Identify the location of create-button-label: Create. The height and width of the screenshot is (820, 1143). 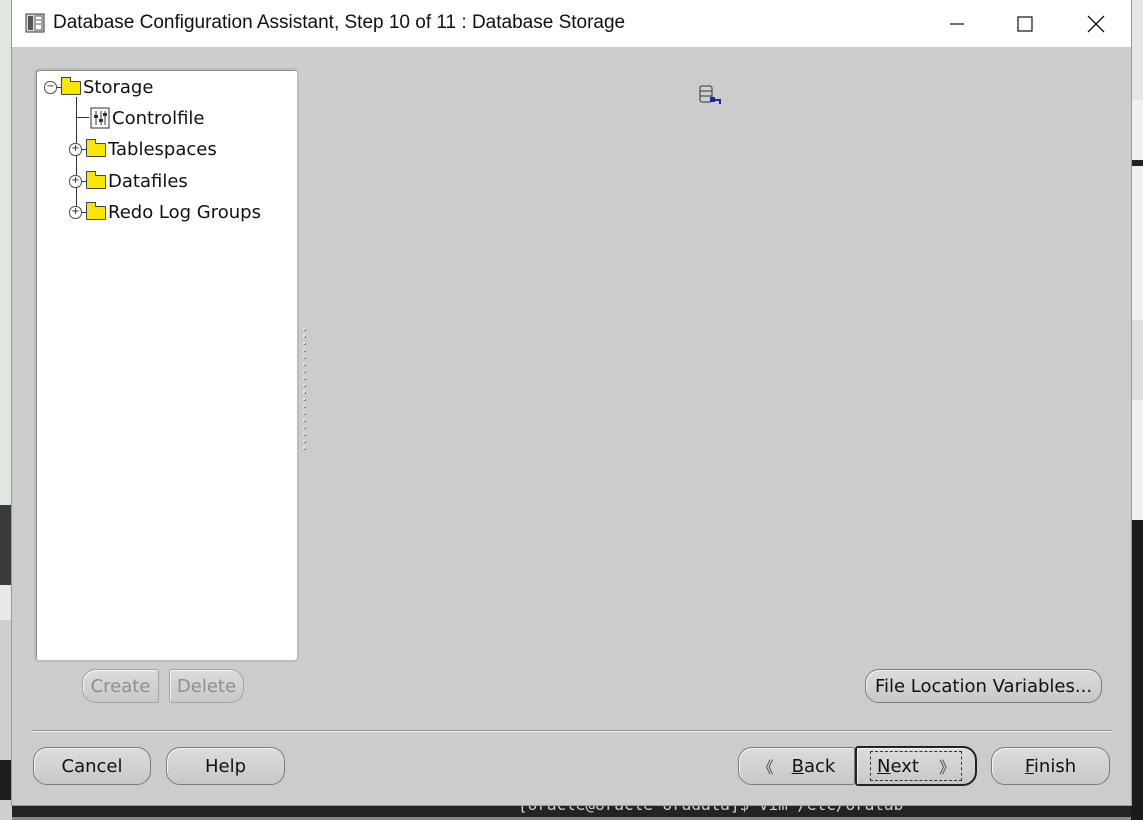
(120, 686).